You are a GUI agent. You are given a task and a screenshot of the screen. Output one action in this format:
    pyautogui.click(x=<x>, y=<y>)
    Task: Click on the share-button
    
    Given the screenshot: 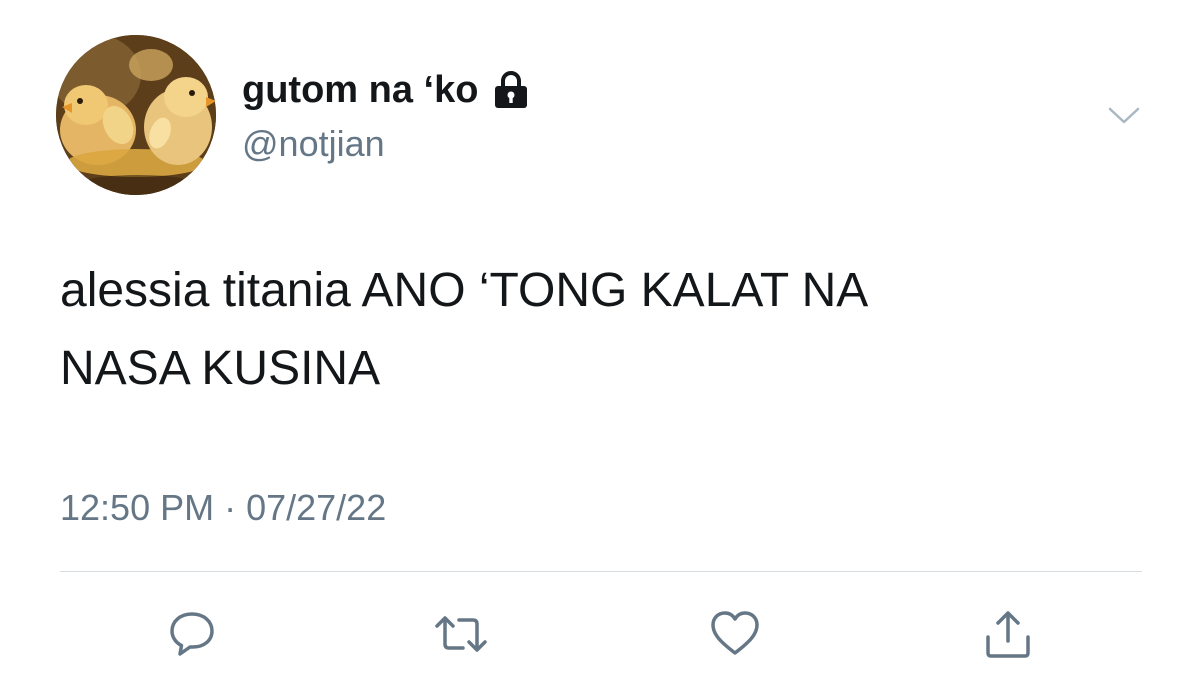 What is the action you would take?
    pyautogui.click(x=1008, y=634)
    